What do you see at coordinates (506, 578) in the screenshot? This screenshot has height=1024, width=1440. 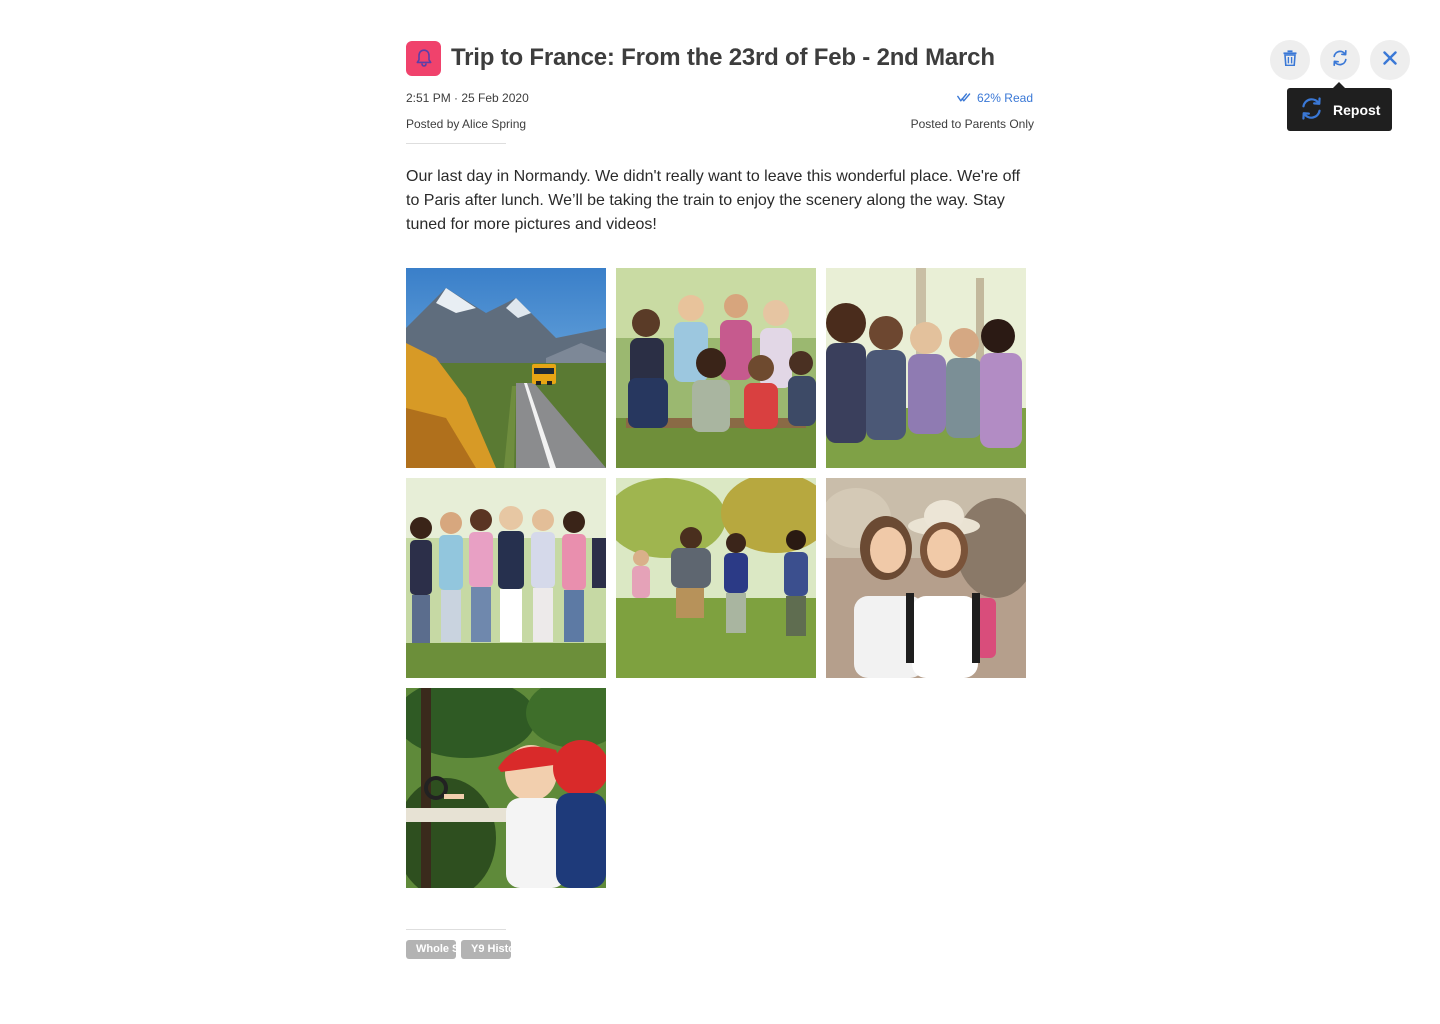 I see `photo-kids-row-backpacks` at bounding box center [506, 578].